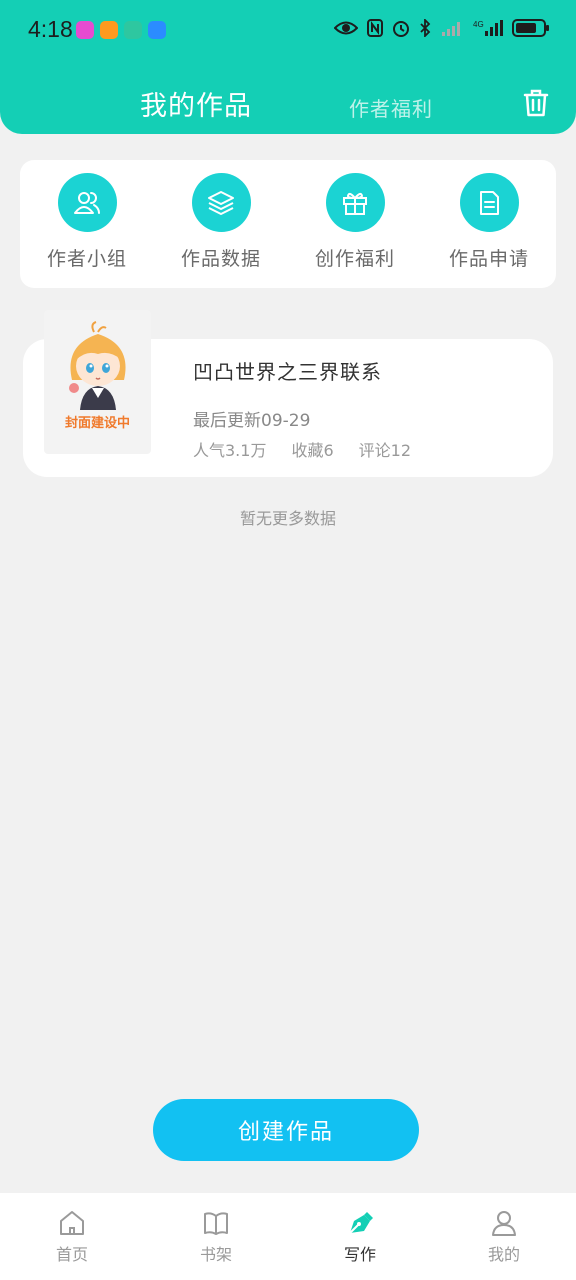 The width and height of the screenshot is (576, 1280). What do you see at coordinates (220, 259) in the screenshot?
I see `quick-label: 作品数据` at bounding box center [220, 259].